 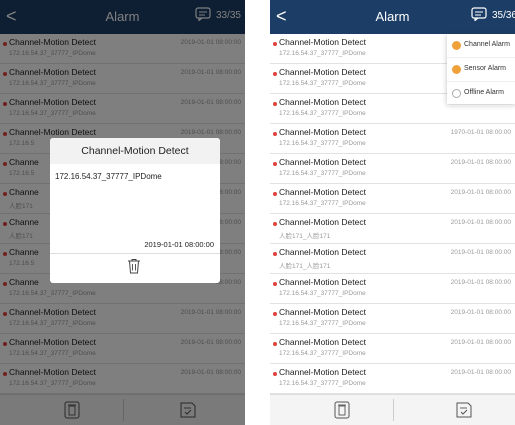 I want to click on filter-option-label: Sensor Alarm, so click(x=485, y=68).